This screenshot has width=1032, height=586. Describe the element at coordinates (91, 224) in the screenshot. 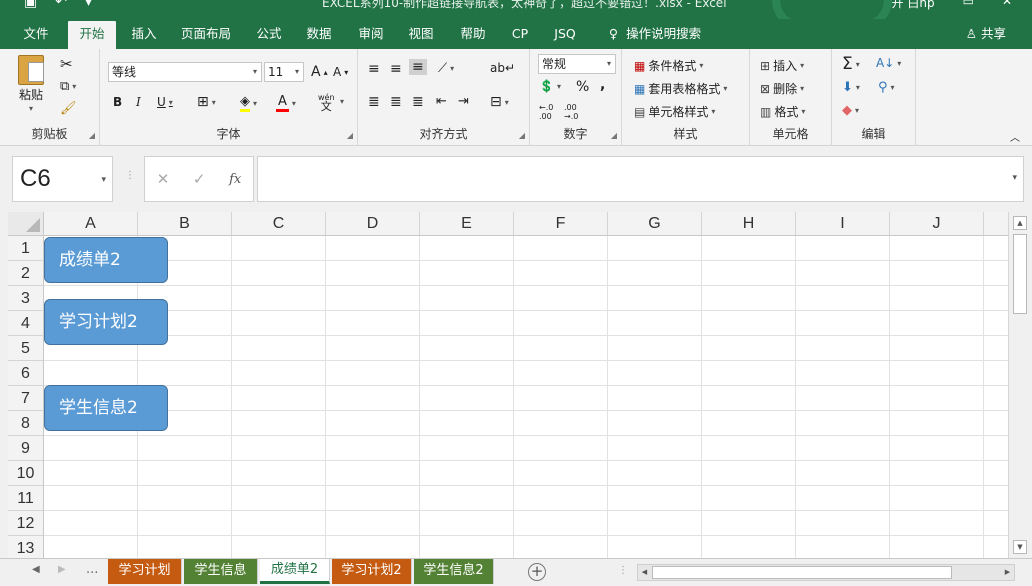

I see `column-header-a: A` at that location.